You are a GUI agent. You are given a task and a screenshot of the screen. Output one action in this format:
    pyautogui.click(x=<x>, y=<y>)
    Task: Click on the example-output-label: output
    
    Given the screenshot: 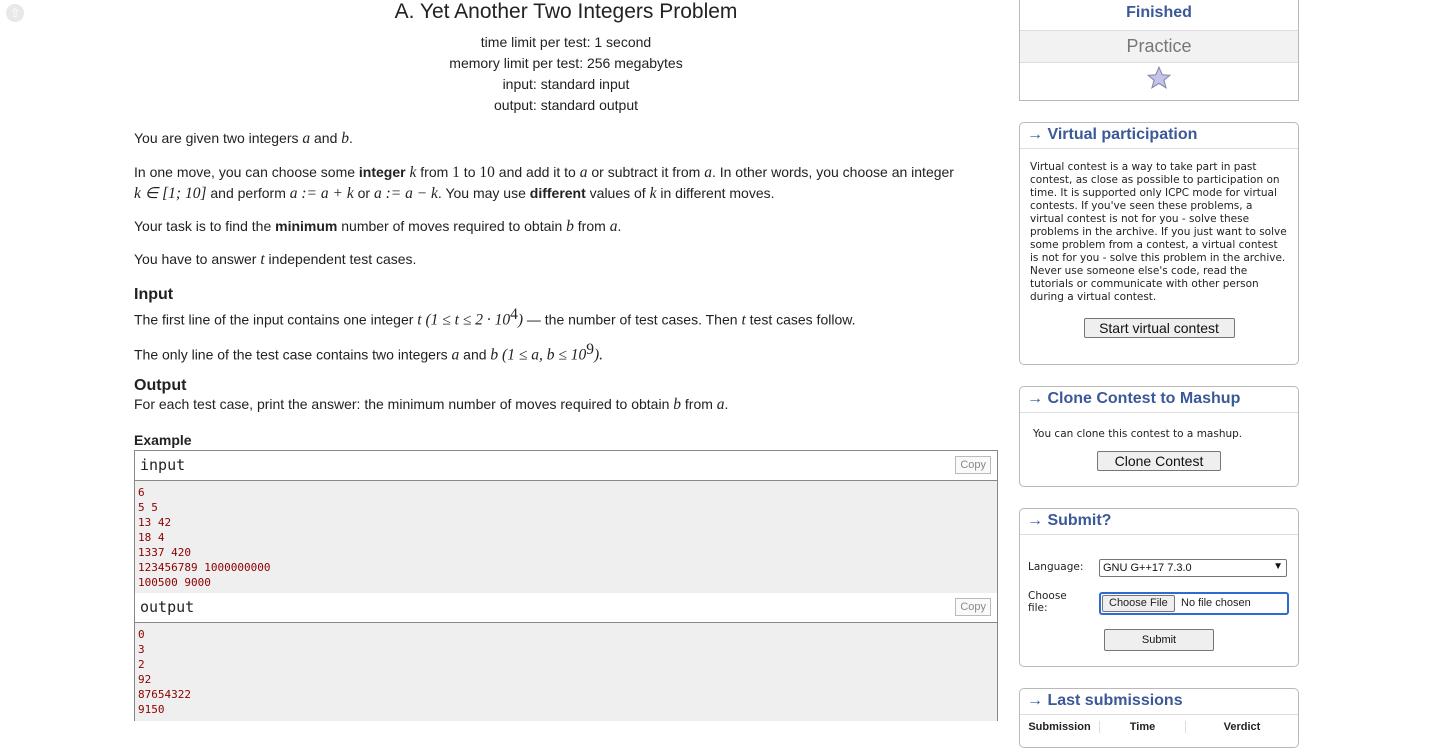 What is the action you would take?
    pyautogui.click(x=167, y=607)
    